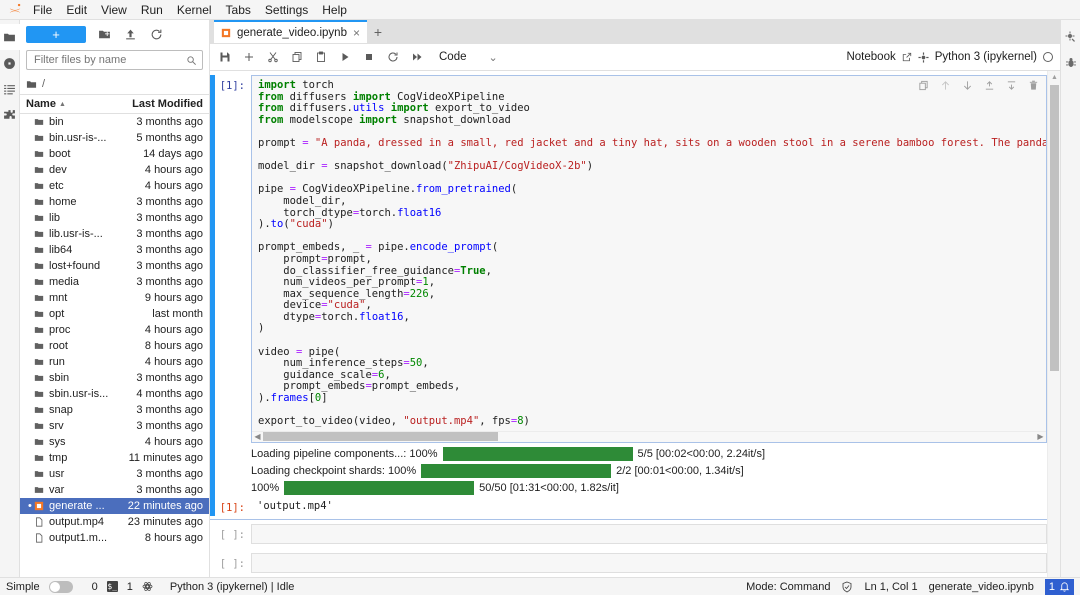 Image resolution: width=1080 pixels, height=595 pixels. Describe the element at coordinates (79, 104) in the screenshot. I see `column-header-name: Name ▲` at that location.